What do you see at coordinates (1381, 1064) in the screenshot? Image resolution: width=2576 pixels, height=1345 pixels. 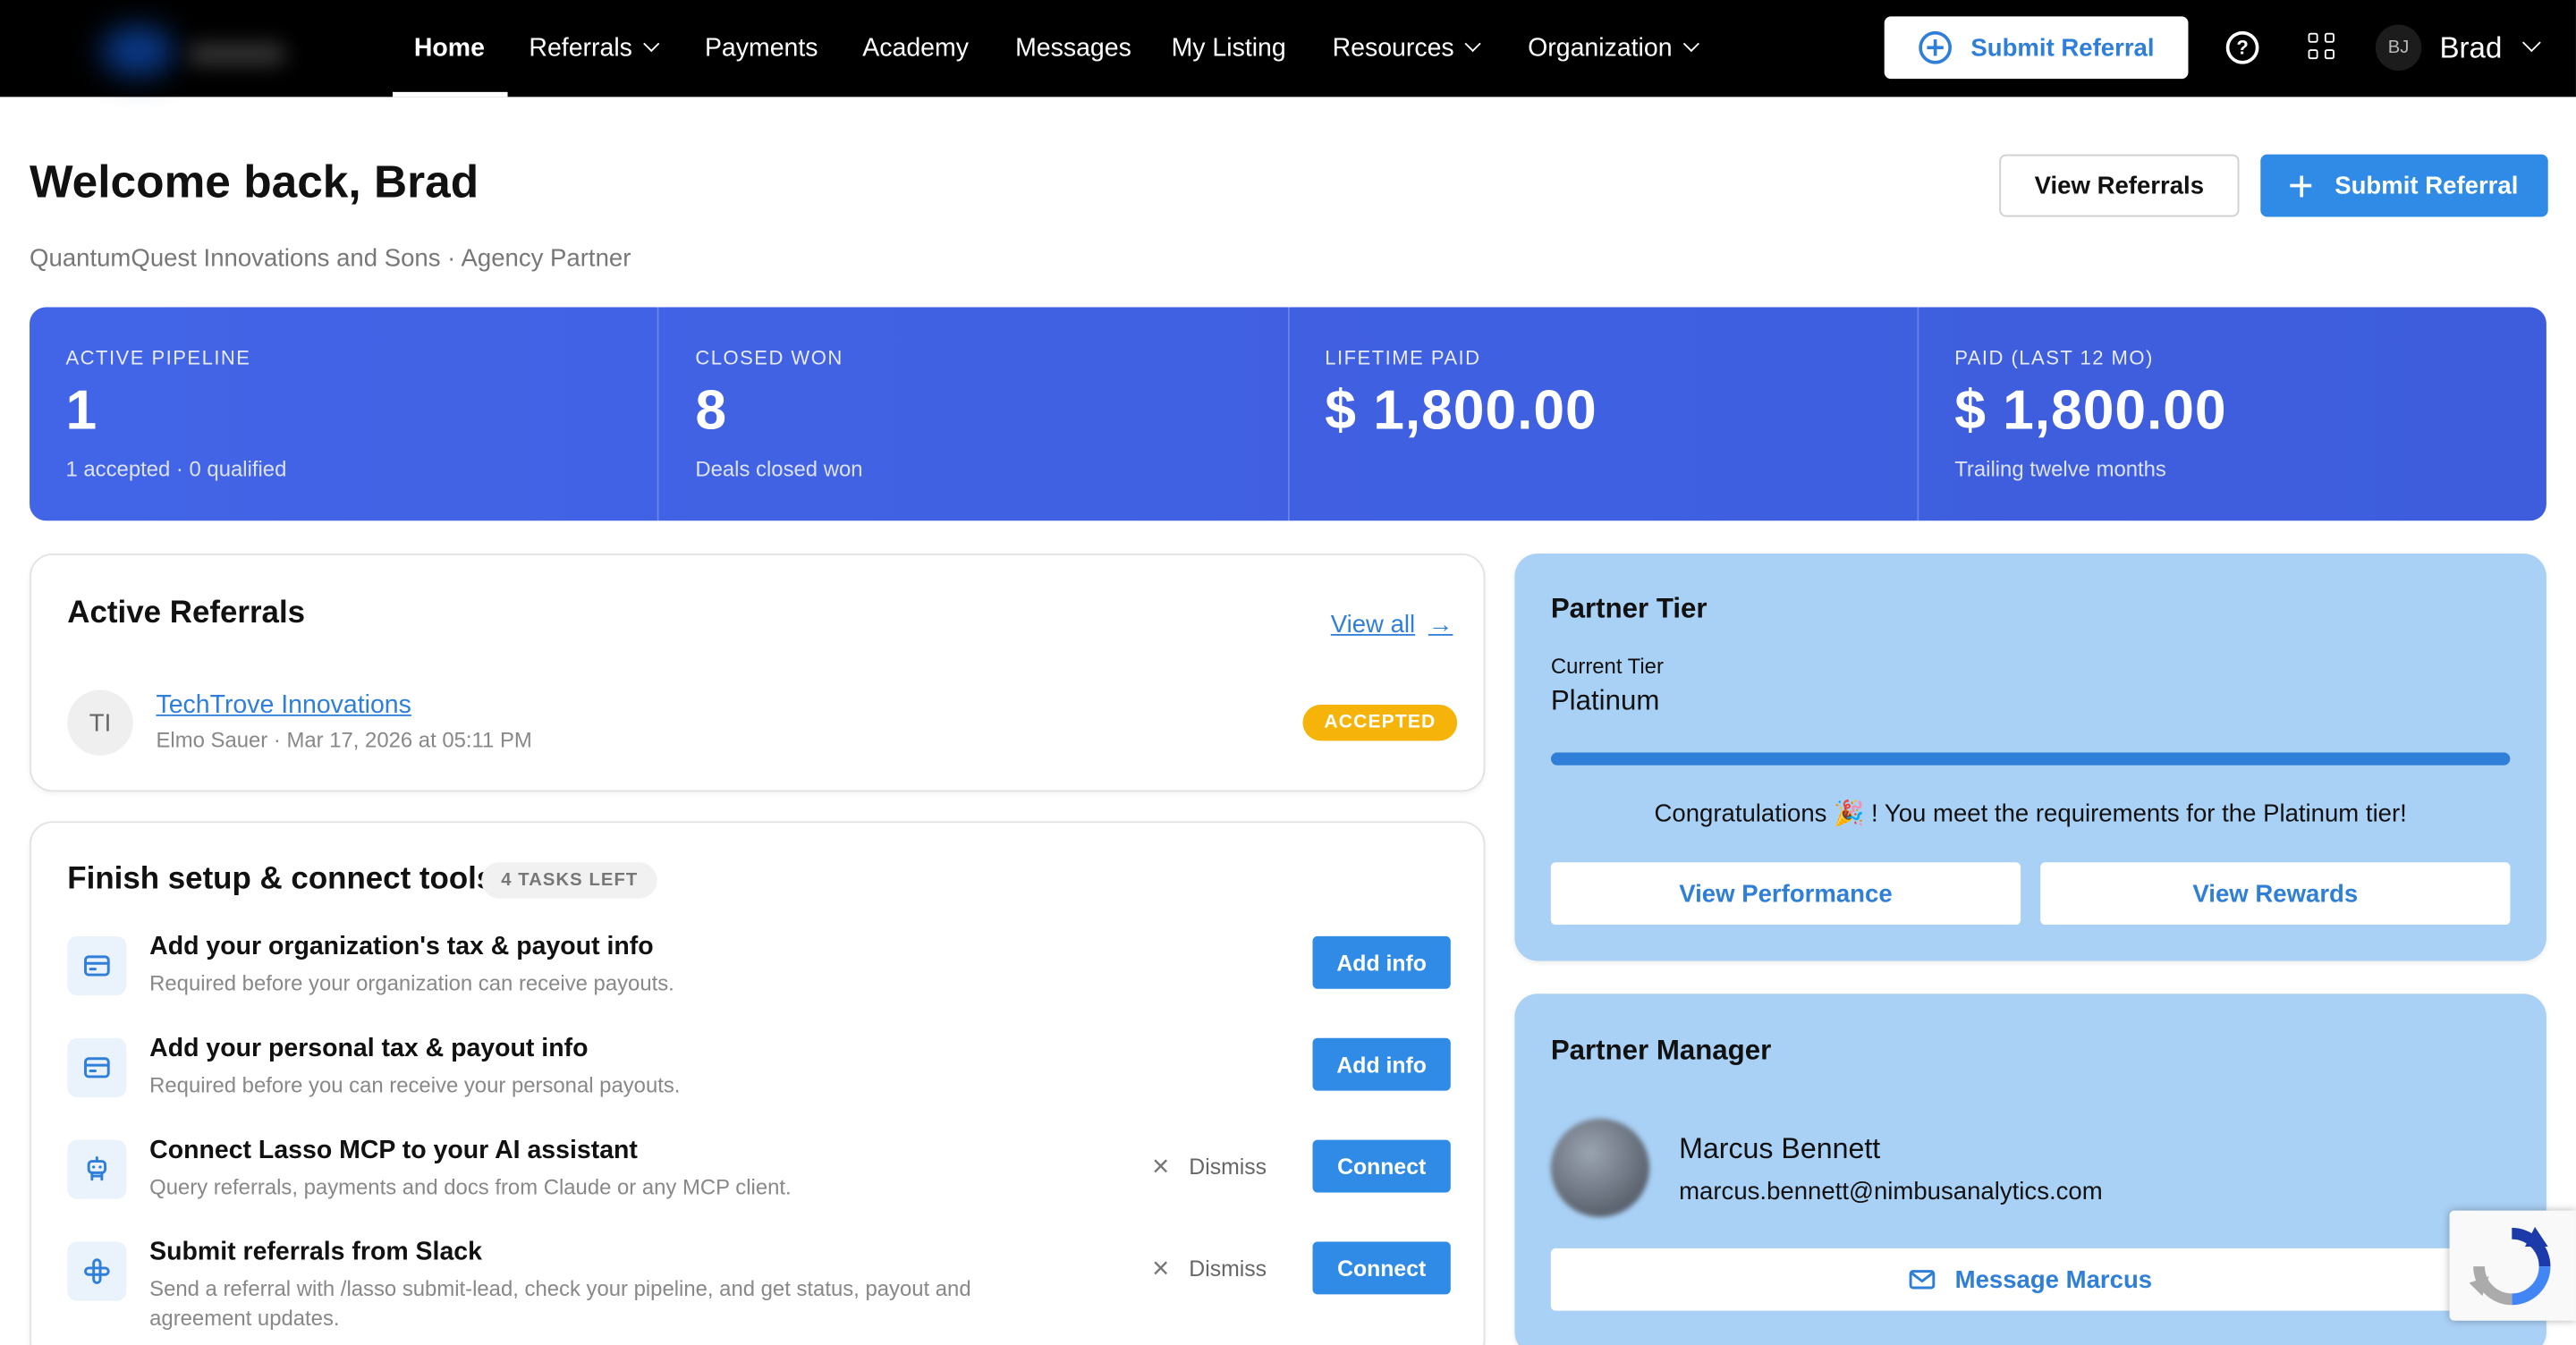 I see `add-personal-info-button: Add info` at bounding box center [1381, 1064].